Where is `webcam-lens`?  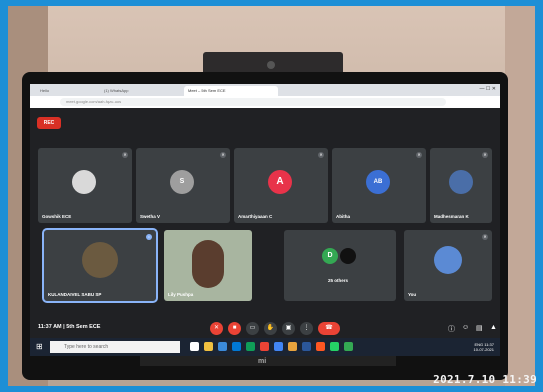 webcam-lens is located at coordinates (271, 65).